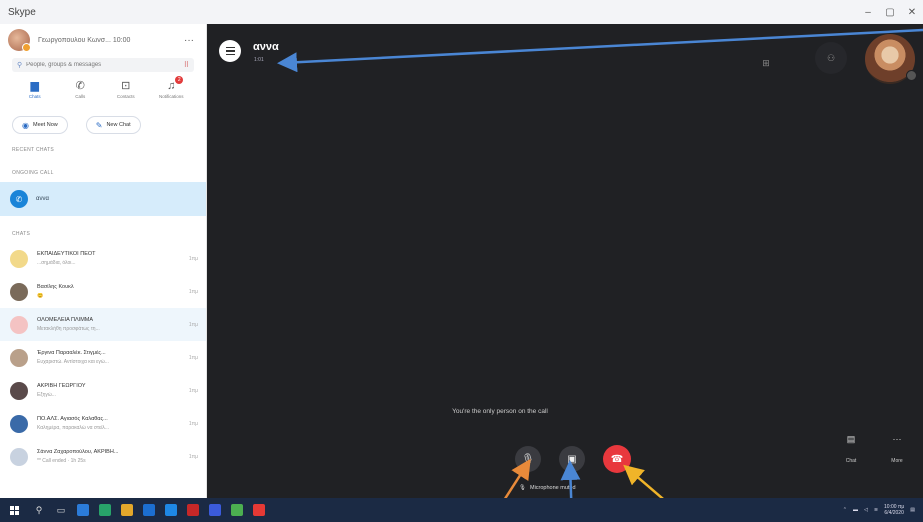 The width and height of the screenshot is (923, 522). I want to click on new-chat-label: New Chat, so click(118, 125).